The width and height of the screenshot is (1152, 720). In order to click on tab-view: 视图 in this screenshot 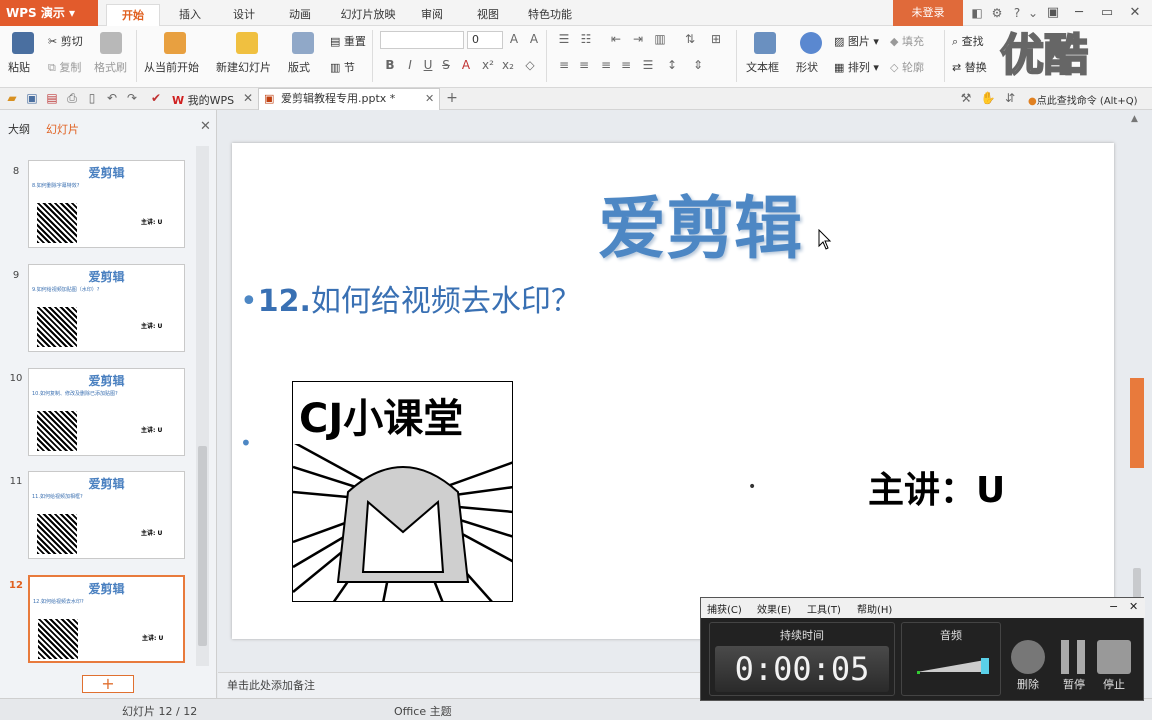, I will do `click(488, 15)`.